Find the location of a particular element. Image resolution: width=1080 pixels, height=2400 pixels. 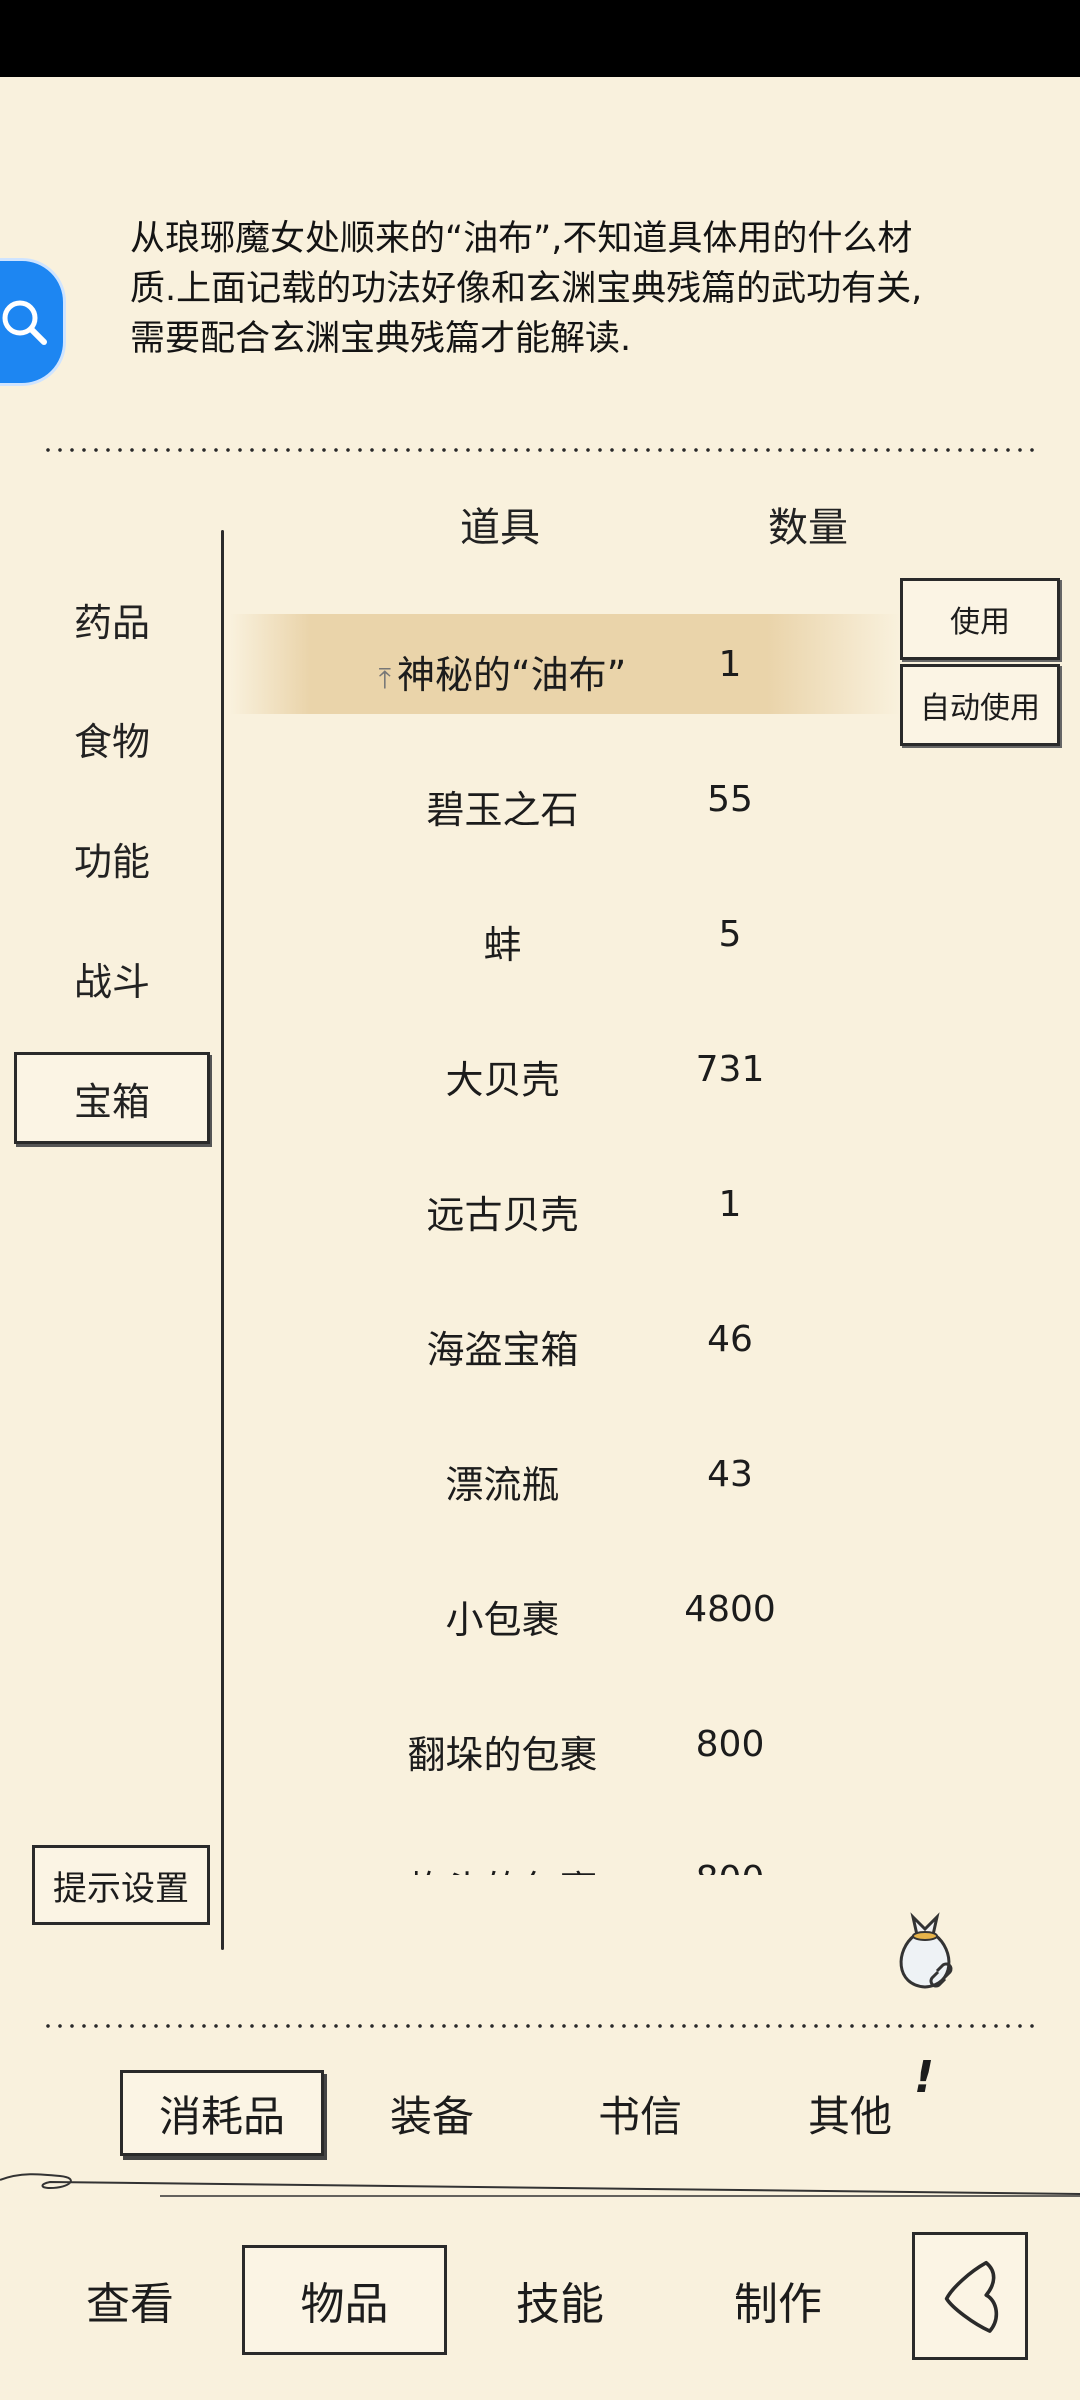

category-label: 战斗 is located at coordinates (111, 981).